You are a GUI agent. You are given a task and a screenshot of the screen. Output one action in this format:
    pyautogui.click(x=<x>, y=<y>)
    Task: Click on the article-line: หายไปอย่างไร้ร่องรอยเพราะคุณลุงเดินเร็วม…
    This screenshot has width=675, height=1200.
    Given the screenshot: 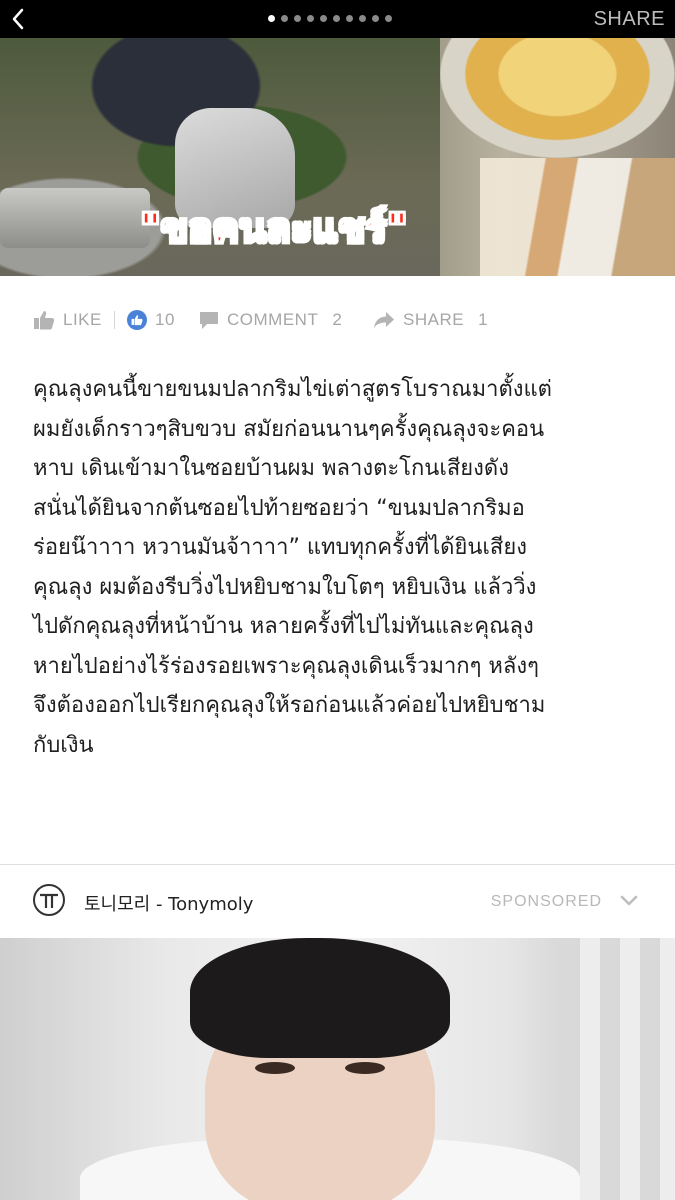 What is the action you would take?
    pyautogui.click(x=286, y=666)
    